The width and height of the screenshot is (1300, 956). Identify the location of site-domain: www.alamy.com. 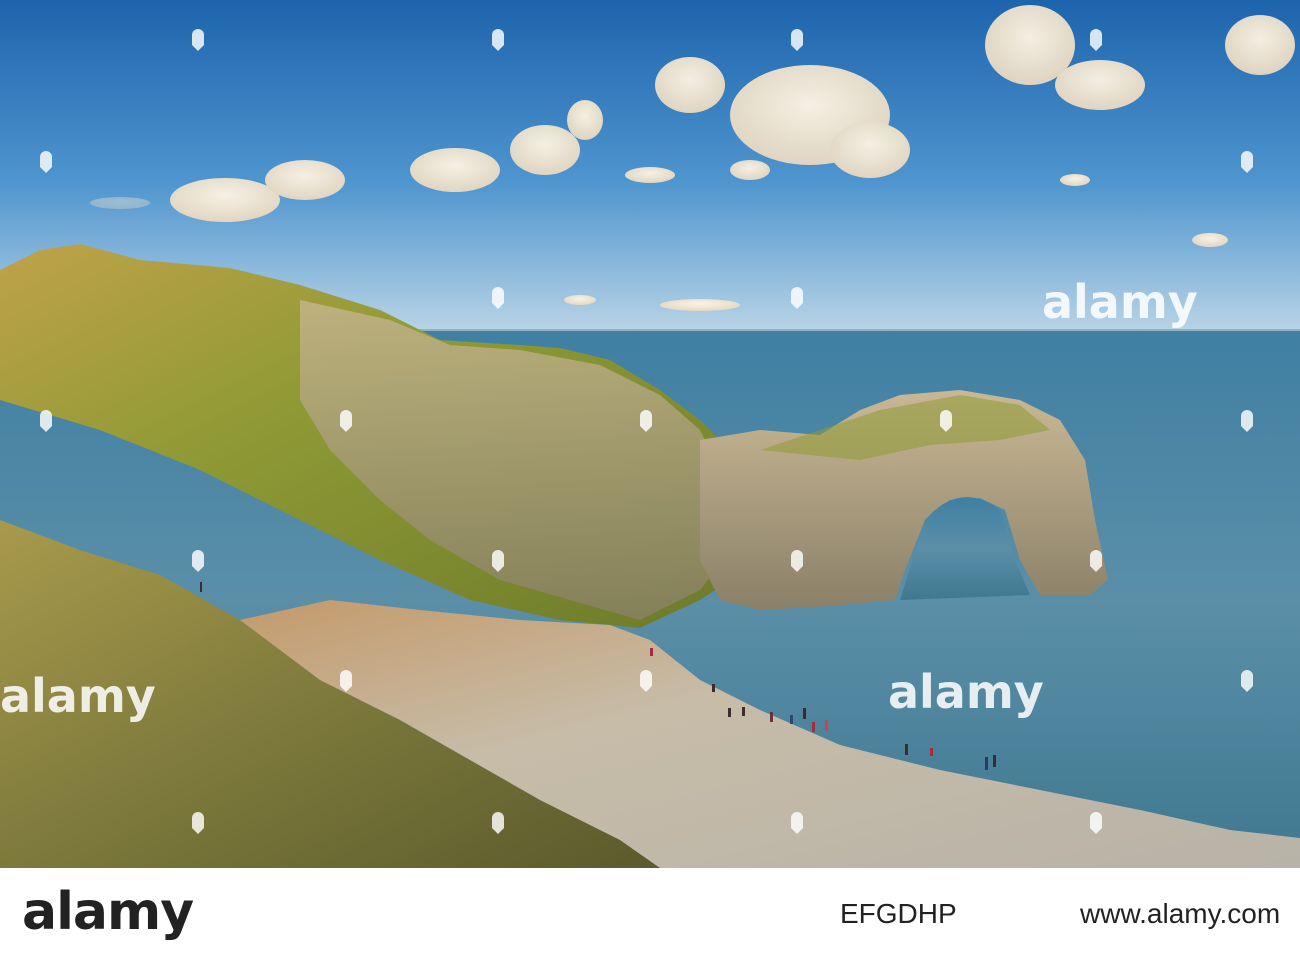
(1180, 914).